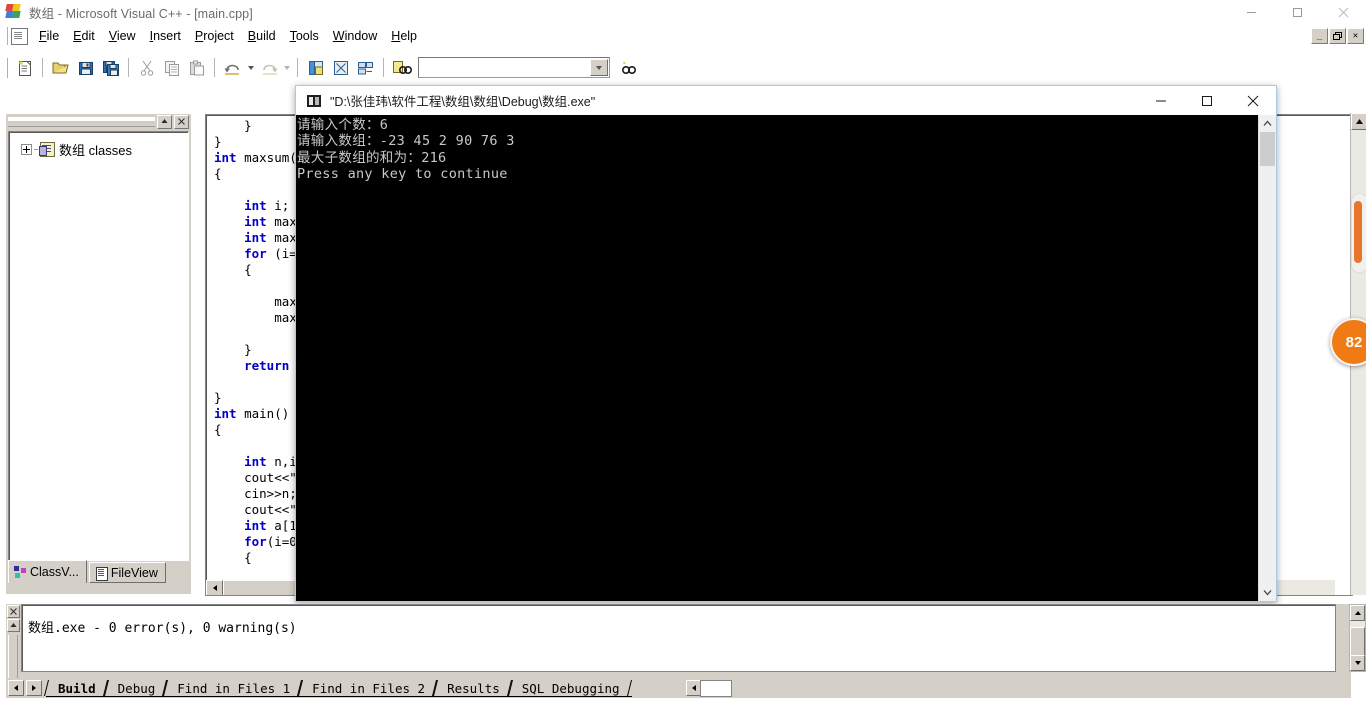 This screenshot has height=702, width=1366. I want to click on editor-scroll-left-arrow-icon, so click(214, 587).